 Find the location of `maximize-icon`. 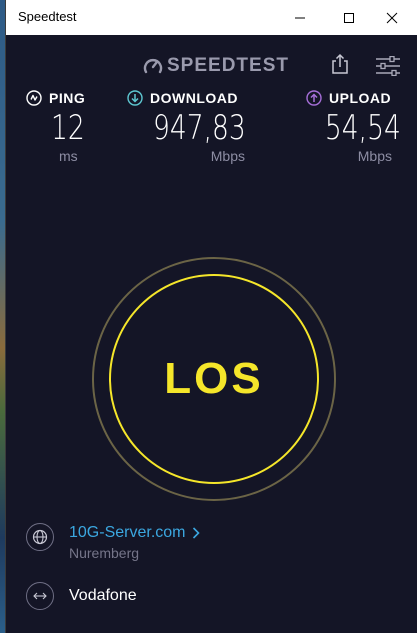

maximize-icon is located at coordinates (349, 17).